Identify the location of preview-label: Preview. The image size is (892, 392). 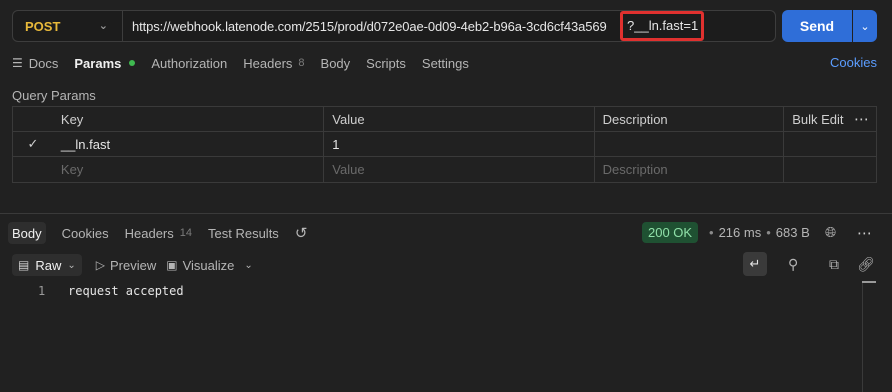
(133, 265).